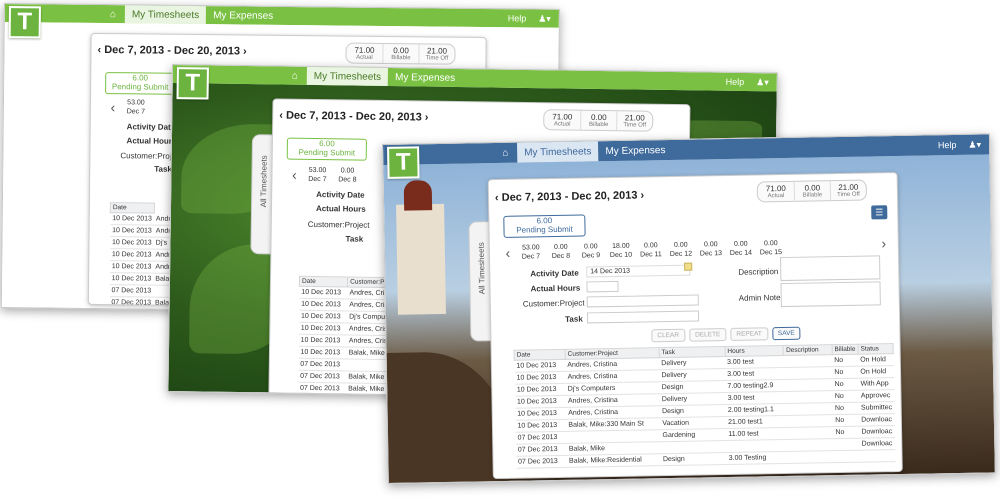 The width and height of the screenshot is (1000, 500). What do you see at coordinates (711, 249) in the screenshot?
I see `day-cell: 0.00 Dec 13` at bounding box center [711, 249].